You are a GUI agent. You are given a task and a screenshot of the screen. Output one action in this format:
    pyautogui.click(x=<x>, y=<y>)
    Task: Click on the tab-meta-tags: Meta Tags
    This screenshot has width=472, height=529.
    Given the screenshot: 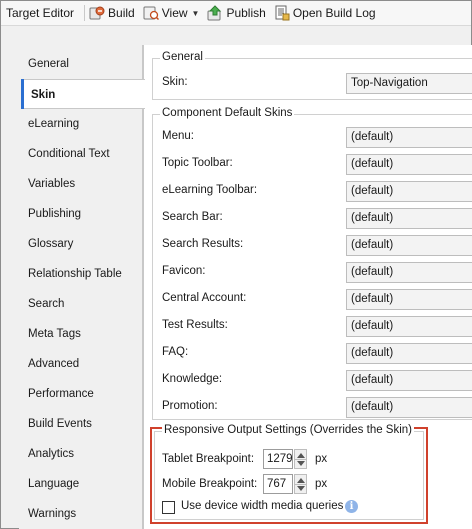 What is the action you would take?
    pyautogui.click(x=81, y=334)
    